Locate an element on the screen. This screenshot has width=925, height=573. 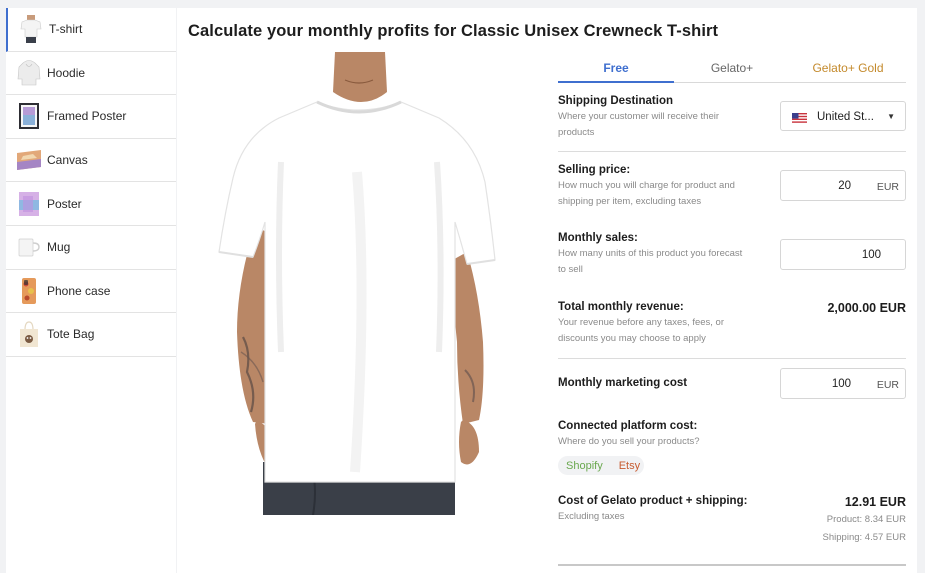
sidebar-item-label: Hoodie is located at coordinates (66, 72).